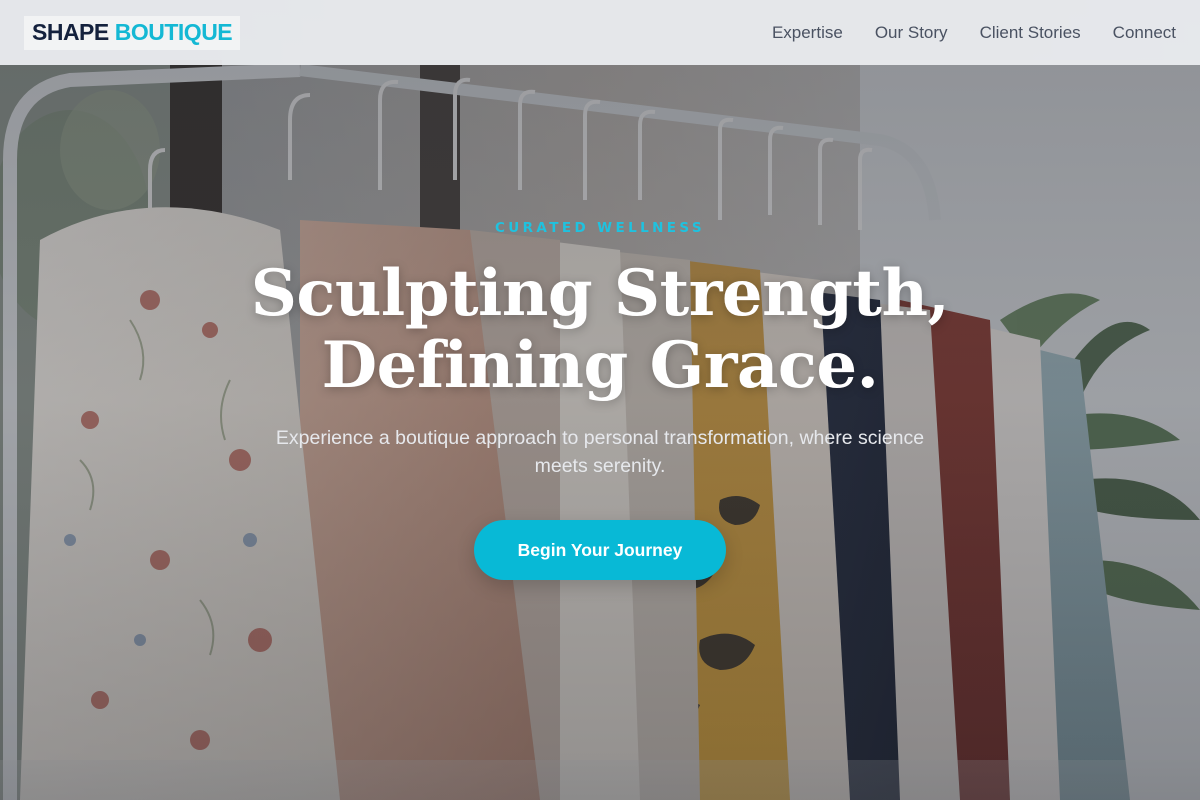 This screenshot has width=1200, height=800. What do you see at coordinates (173, 31) in the screenshot?
I see `logo-accent-text: BOUTIQUE` at bounding box center [173, 31].